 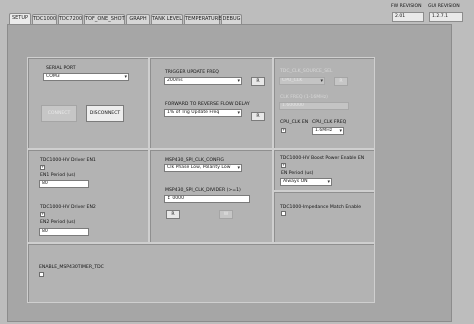 What do you see at coordinates (328, 131) in the screenshot?
I see `cpu-clk-freq-select: 1.6MHz` at bounding box center [328, 131].